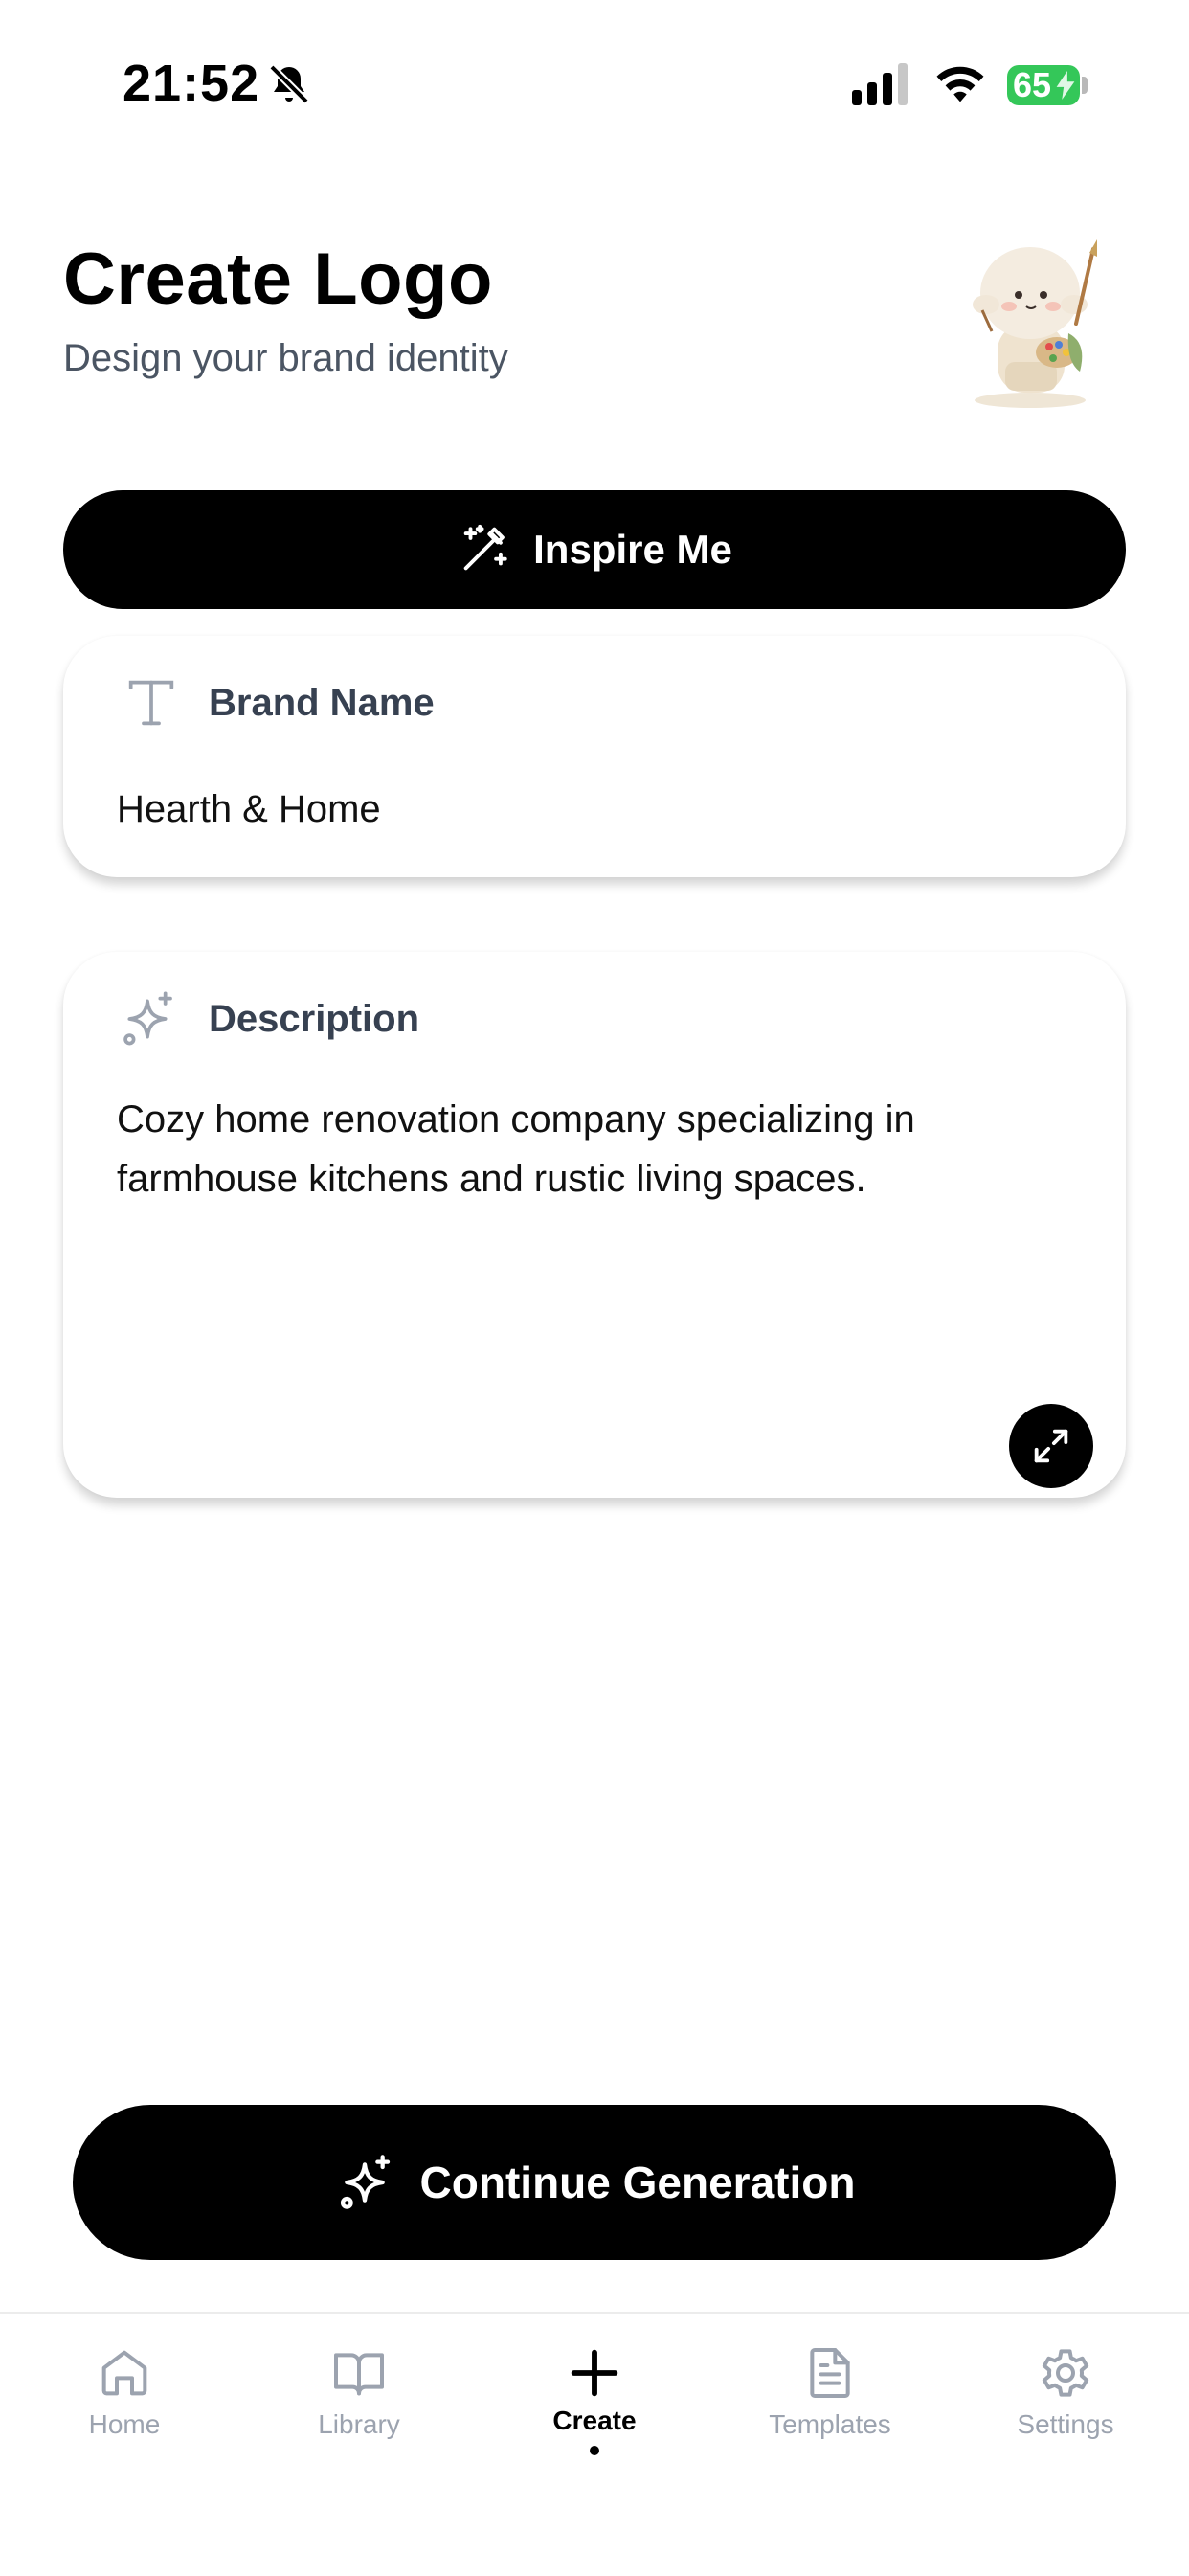 This screenshot has width=1189, height=2576. Describe the element at coordinates (1085, 85) in the screenshot. I see `battery-cap` at that location.